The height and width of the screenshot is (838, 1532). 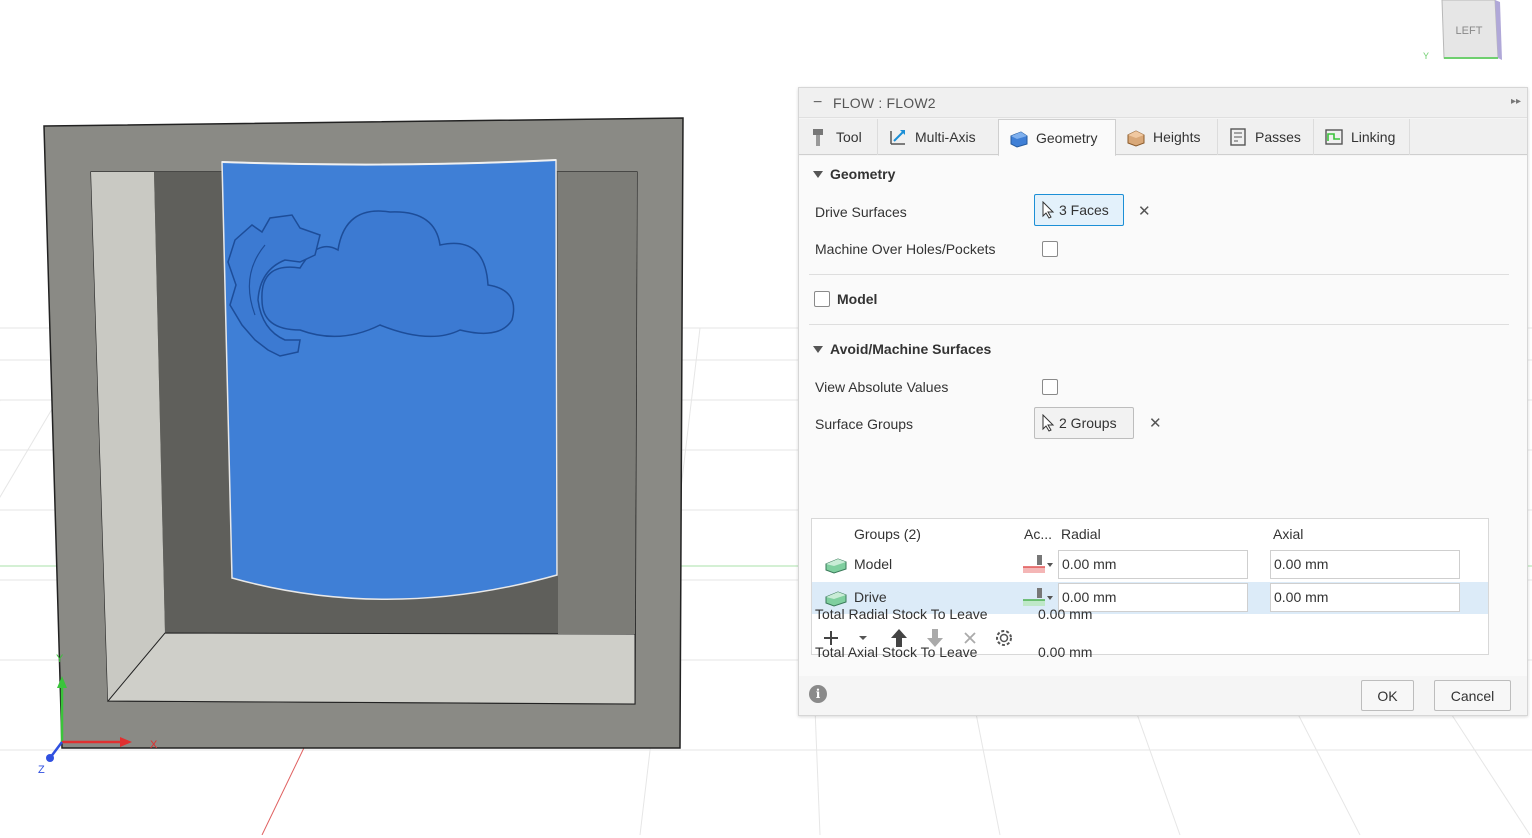 I want to click on view-absolute-values-checkbox, so click(x=1050, y=387).